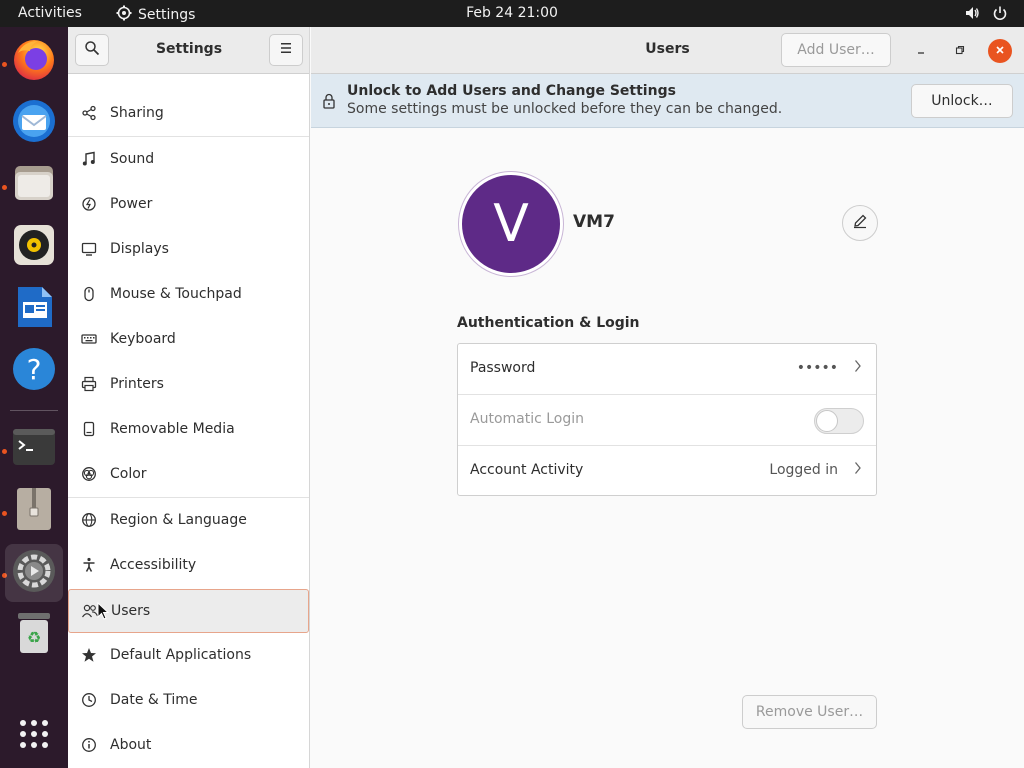 This screenshot has height=768, width=1024. I want to click on dock-files, so click(34, 185).